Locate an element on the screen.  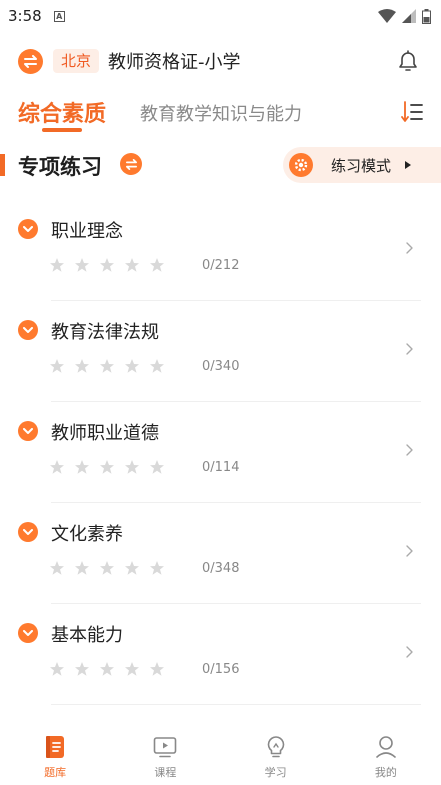
topic-title: 教师职业道德 is located at coordinates (105, 433).